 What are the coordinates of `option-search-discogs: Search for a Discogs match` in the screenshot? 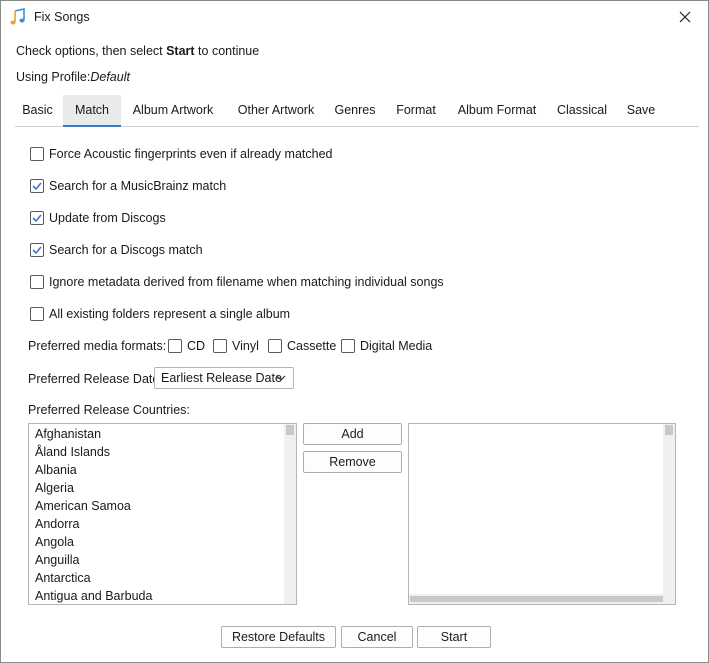 It's located at (116, 250).